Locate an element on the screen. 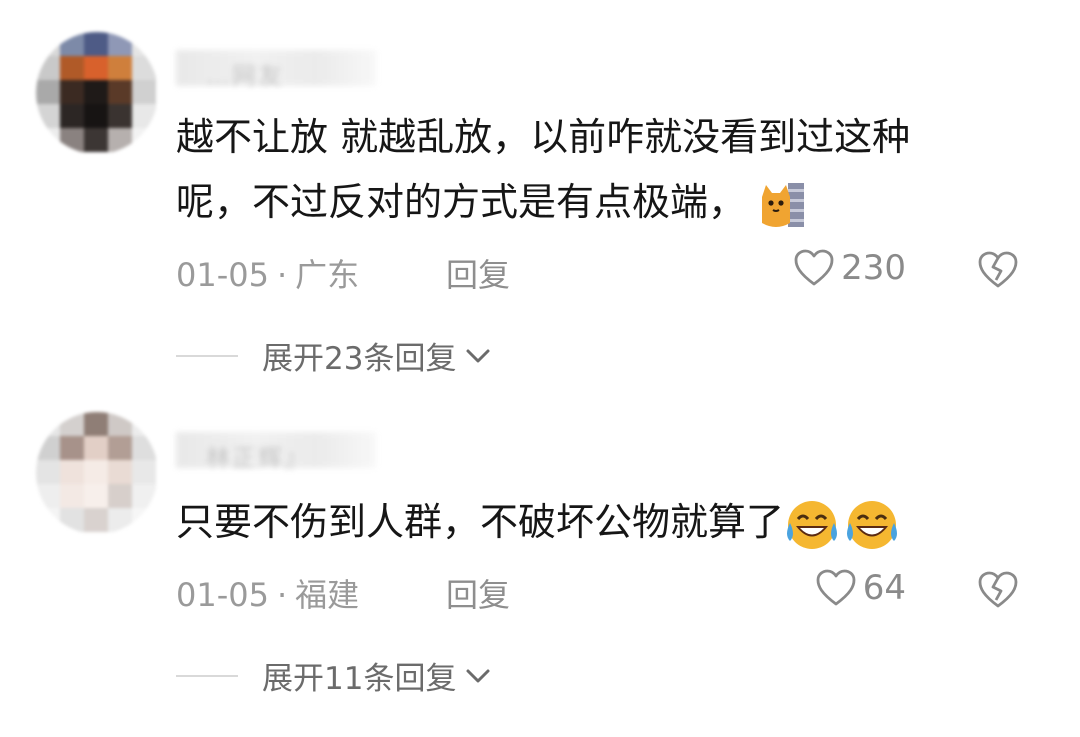 Image resolution: width=1080 pixels, height=737 pixels. comment-location: 福建 is located at coordinates (327, 595).